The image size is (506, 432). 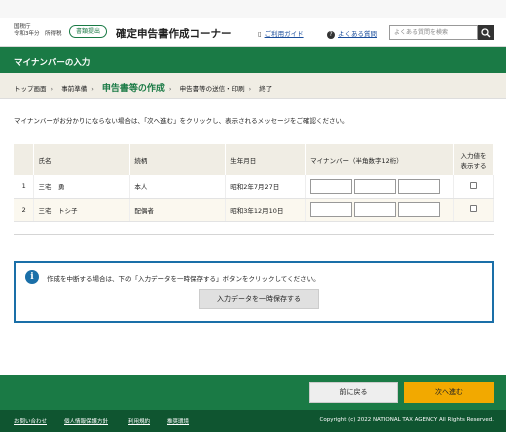 What do you see at coordinates (178, 421) in the screenshot?
I see `footer-link-environment: 推奨環境` at bounding box center [178, 421].